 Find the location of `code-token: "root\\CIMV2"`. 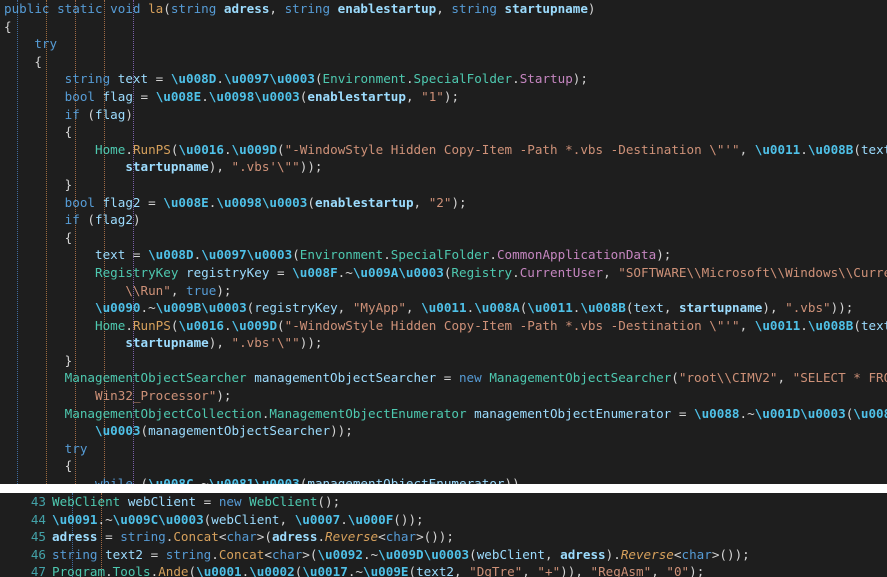

code-token: "root\\CIMV2" is located at coordinates (728, 378).